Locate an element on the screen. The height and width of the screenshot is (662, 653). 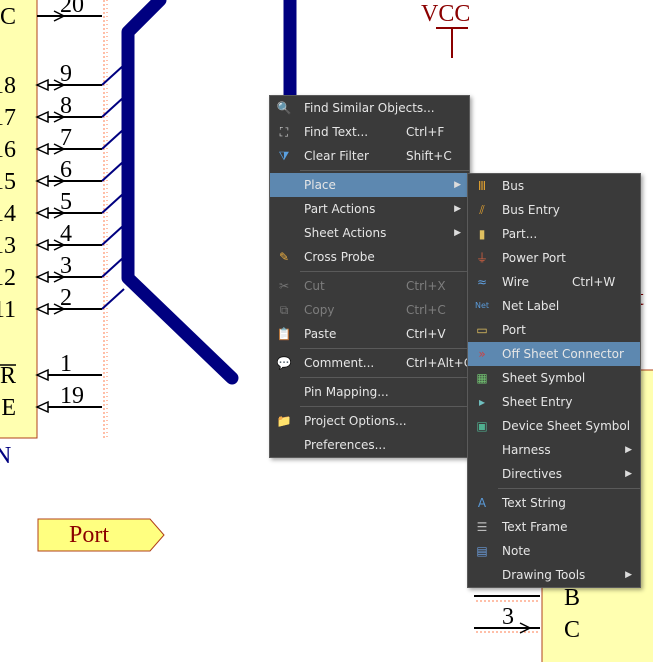
bus-icon: Ⅲ is located at coordinates (482, 186).